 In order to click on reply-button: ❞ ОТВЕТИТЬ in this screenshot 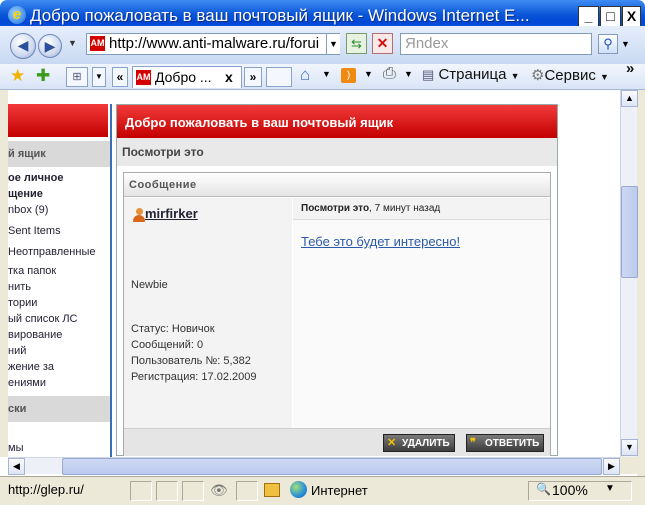, I will do `click(505, 443)`.